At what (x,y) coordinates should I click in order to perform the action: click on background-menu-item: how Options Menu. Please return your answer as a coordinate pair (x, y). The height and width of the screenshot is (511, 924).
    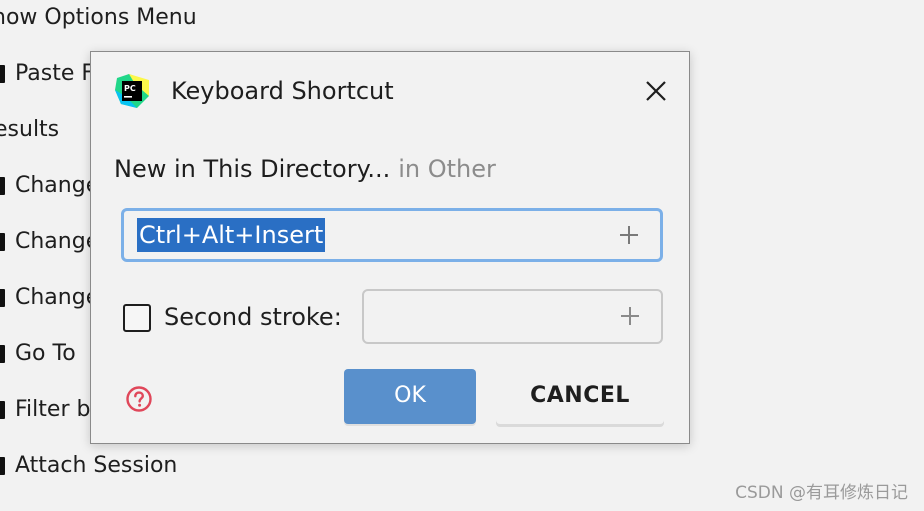
    Looking at the image, I should click on (98, 18).